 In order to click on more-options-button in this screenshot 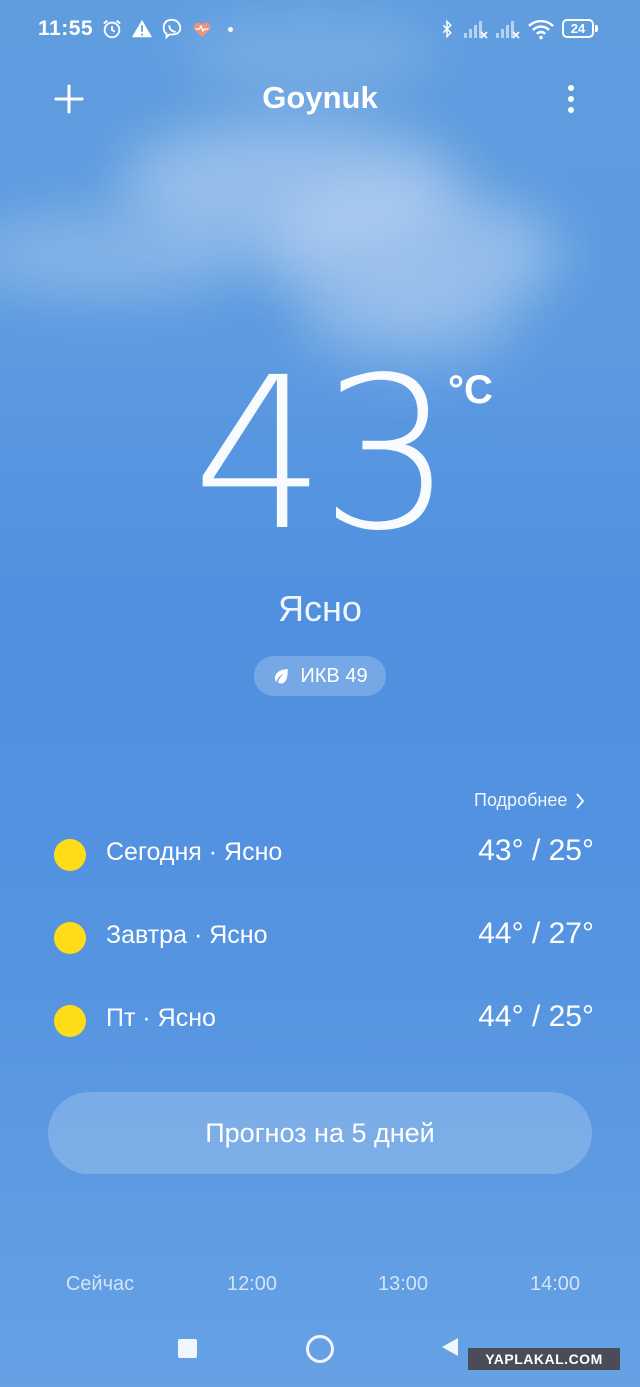, I will do `click(571, 99)`.